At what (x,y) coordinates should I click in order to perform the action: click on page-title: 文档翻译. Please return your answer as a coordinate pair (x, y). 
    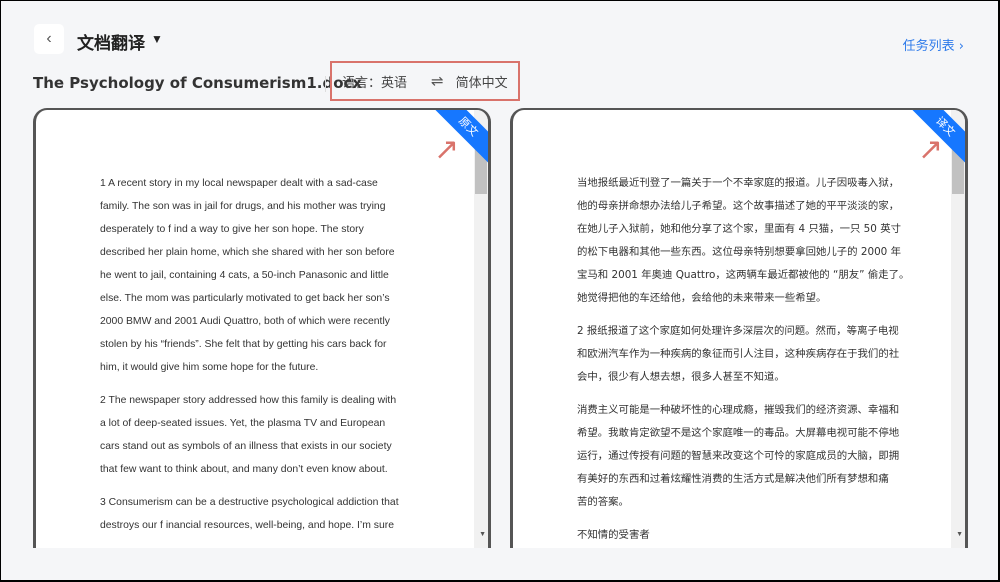
    Looking at the image, I should click on (111, 44).